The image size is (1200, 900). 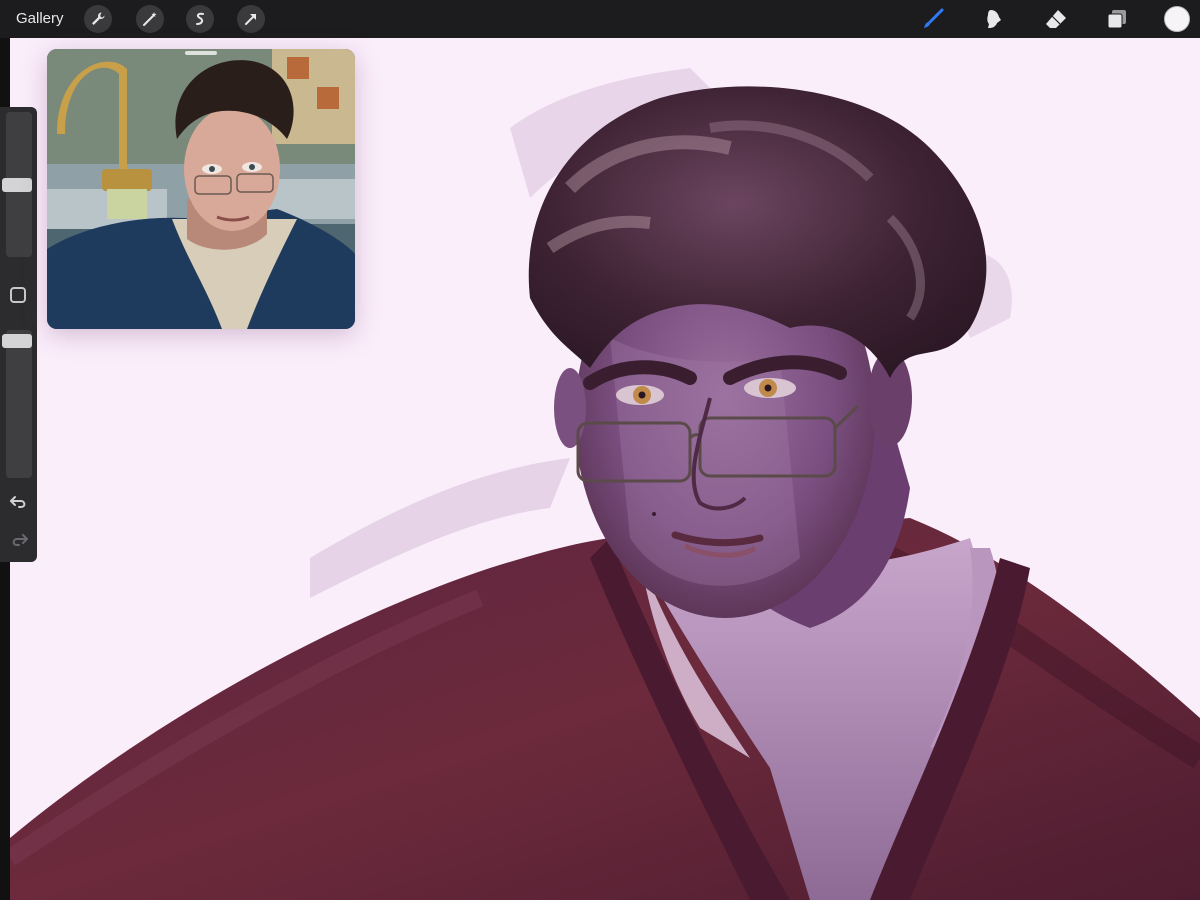 I want to click on eraser-button, so click(x=1056, y=19).